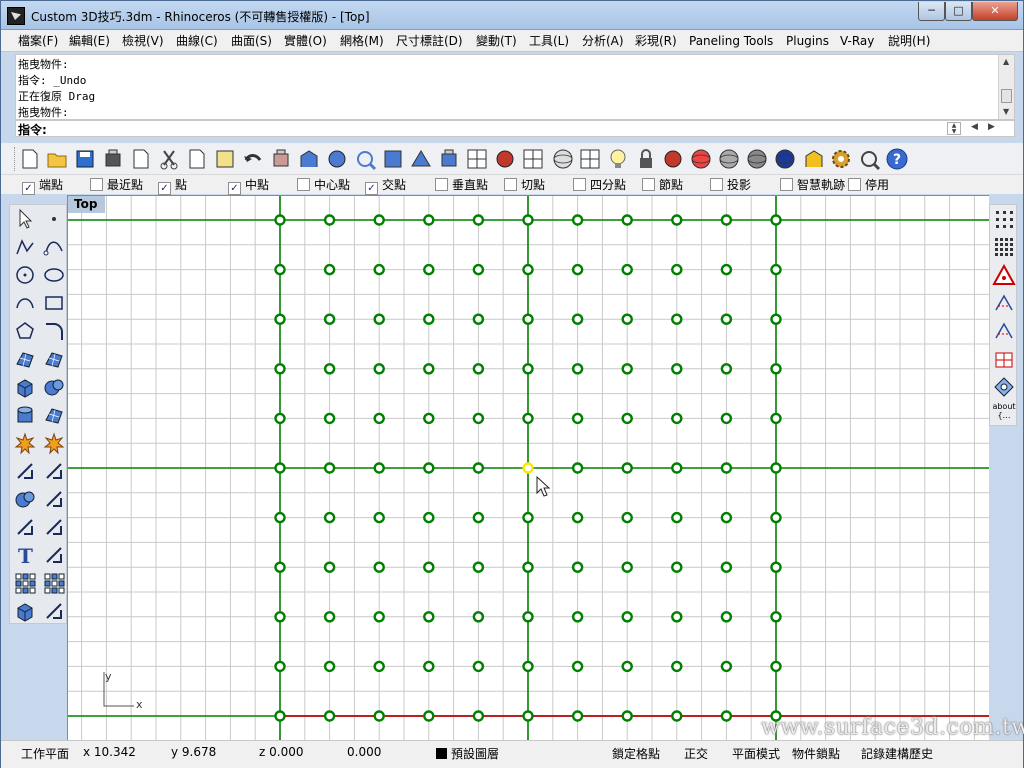 The image size is (1024, 768). What do you see at coordinates (1004, 247) in the screenshot?
I see `dense-grid-icon` at bounding box center [1004, 247].